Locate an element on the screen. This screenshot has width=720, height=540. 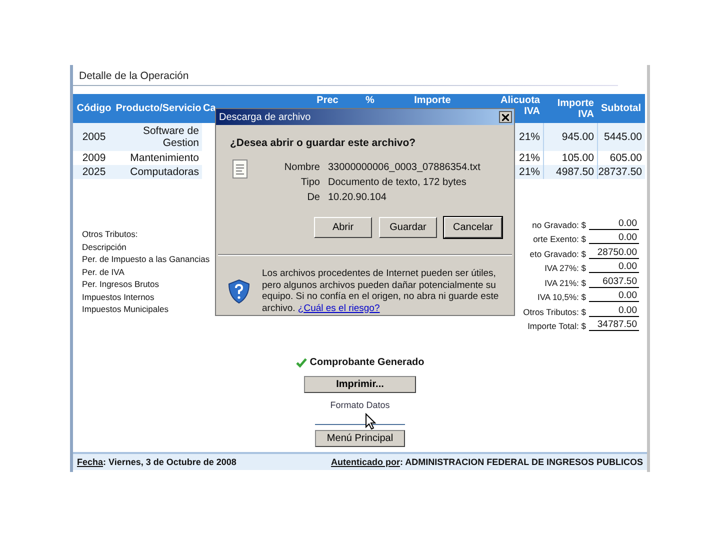
table-cell: Software de Gestion is located at coordinates (158, 137).